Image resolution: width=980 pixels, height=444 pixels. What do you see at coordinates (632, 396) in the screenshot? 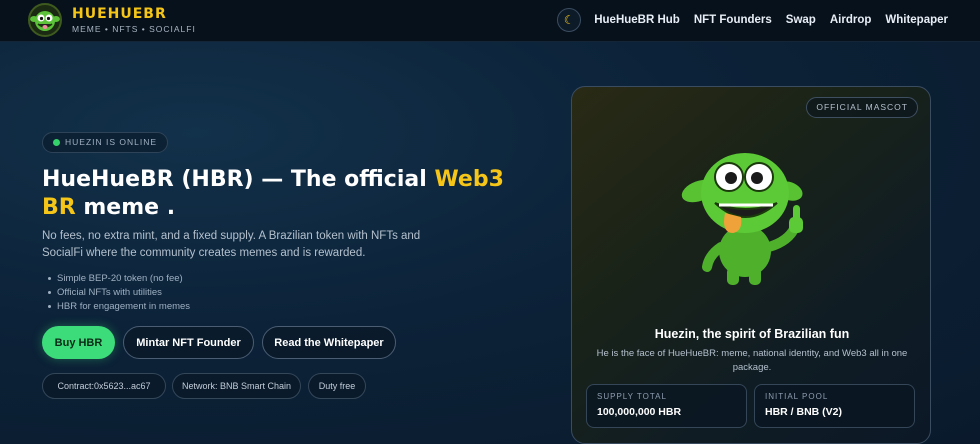
I see `stat-label: SUPPLY TOTAL` at bounding box center [632, 396].